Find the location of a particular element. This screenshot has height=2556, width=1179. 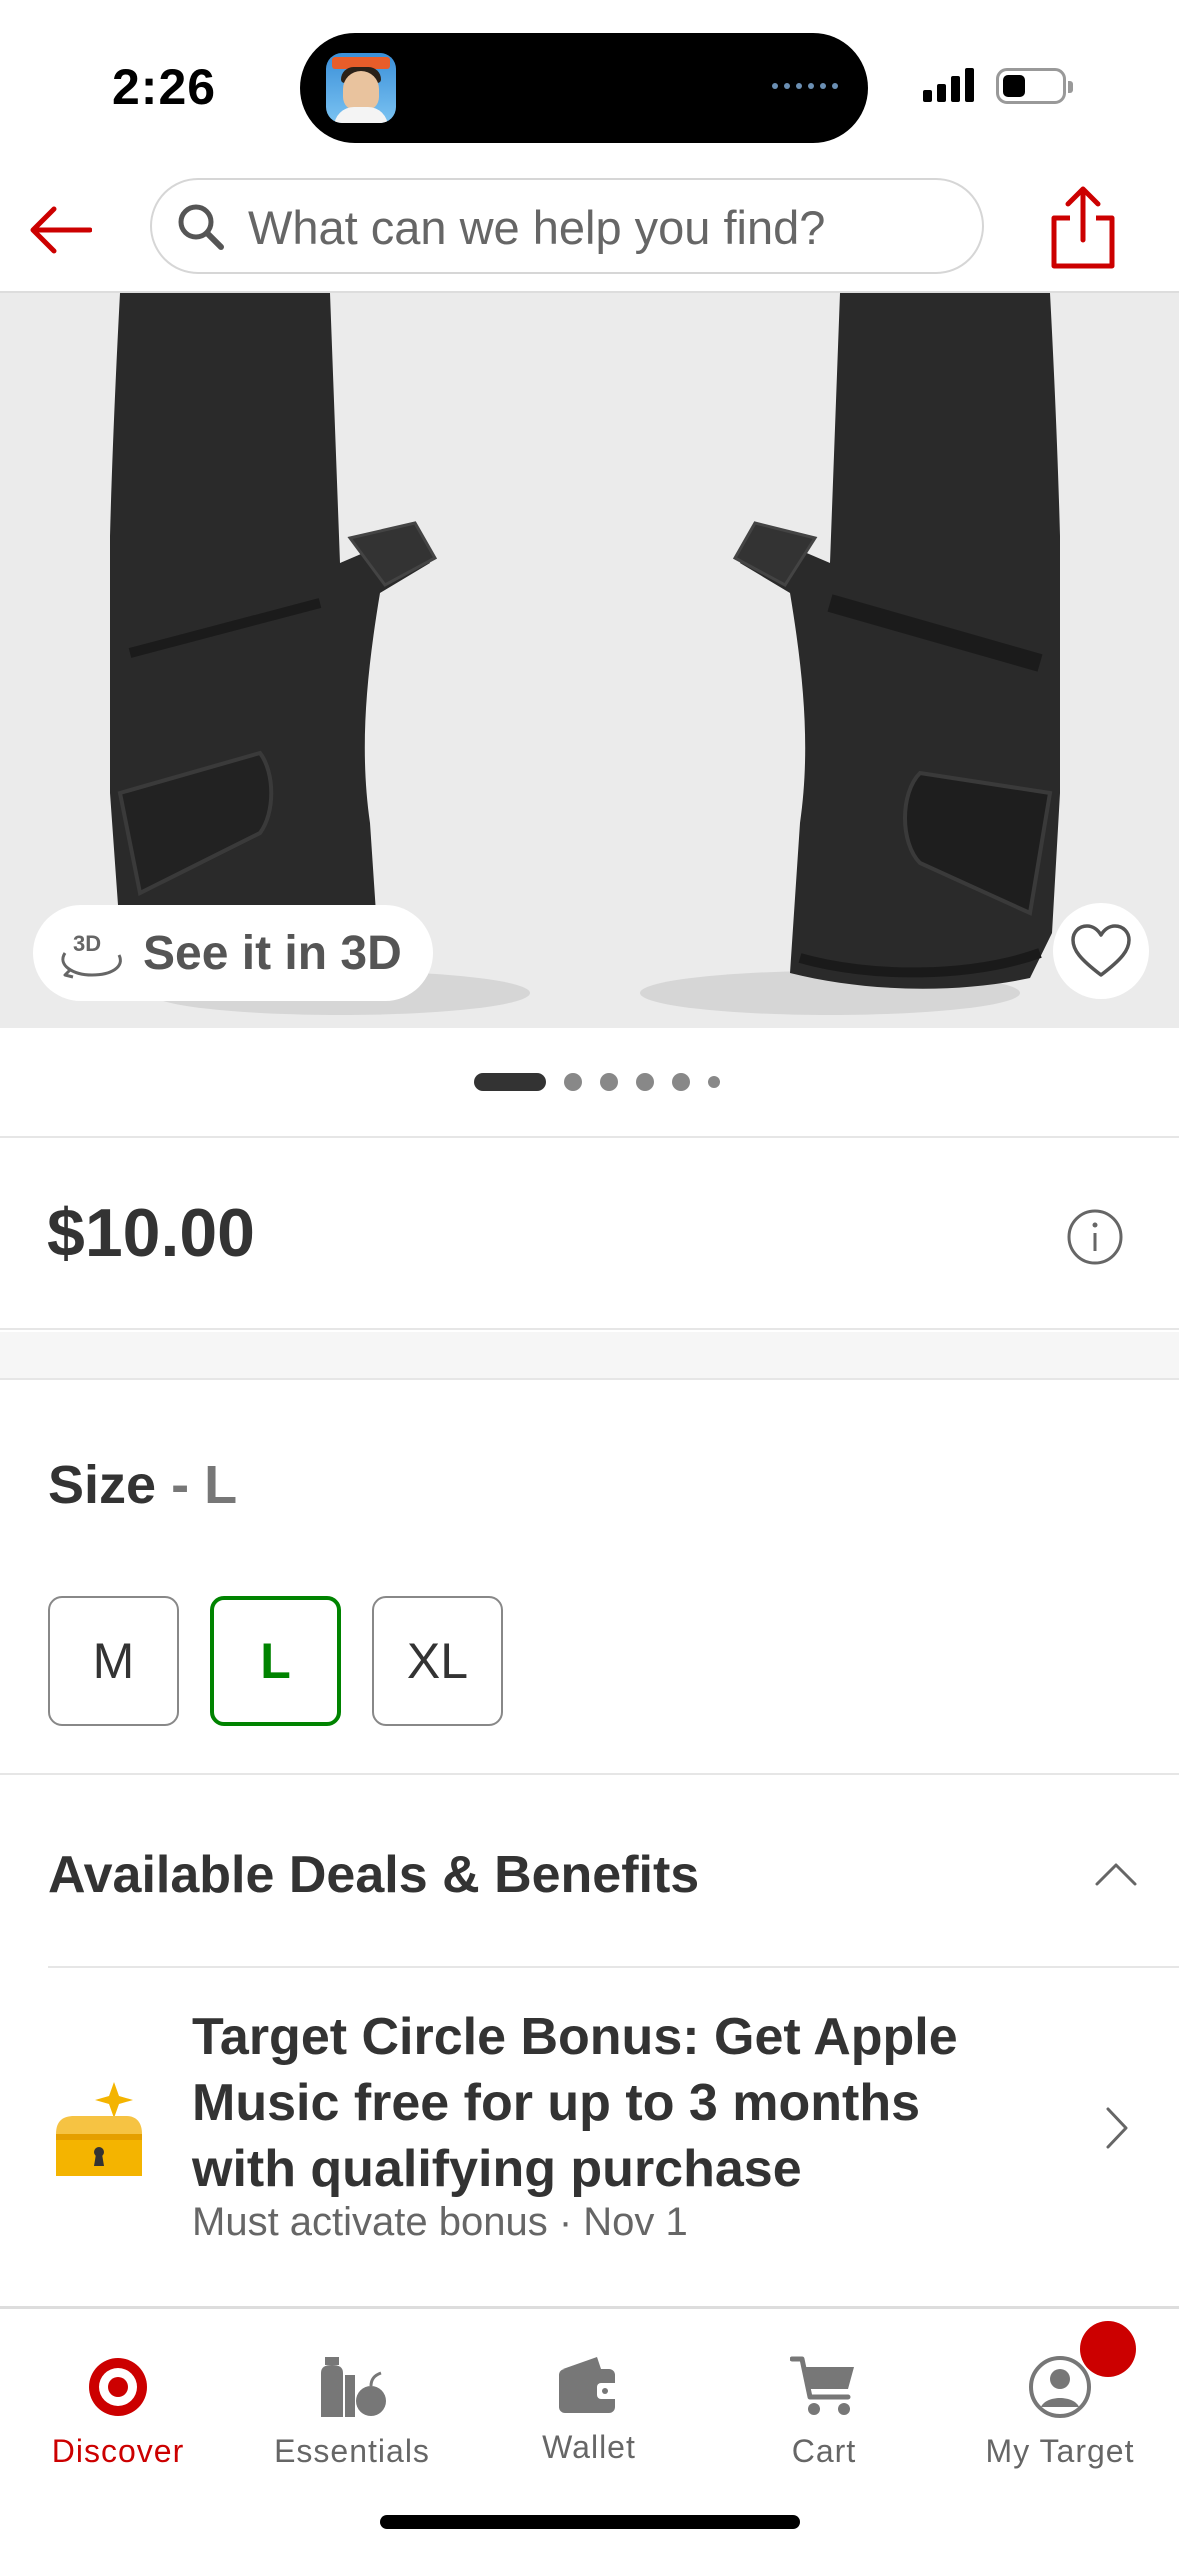

size-heading: Size - L is located at coordinates (142, 1485).